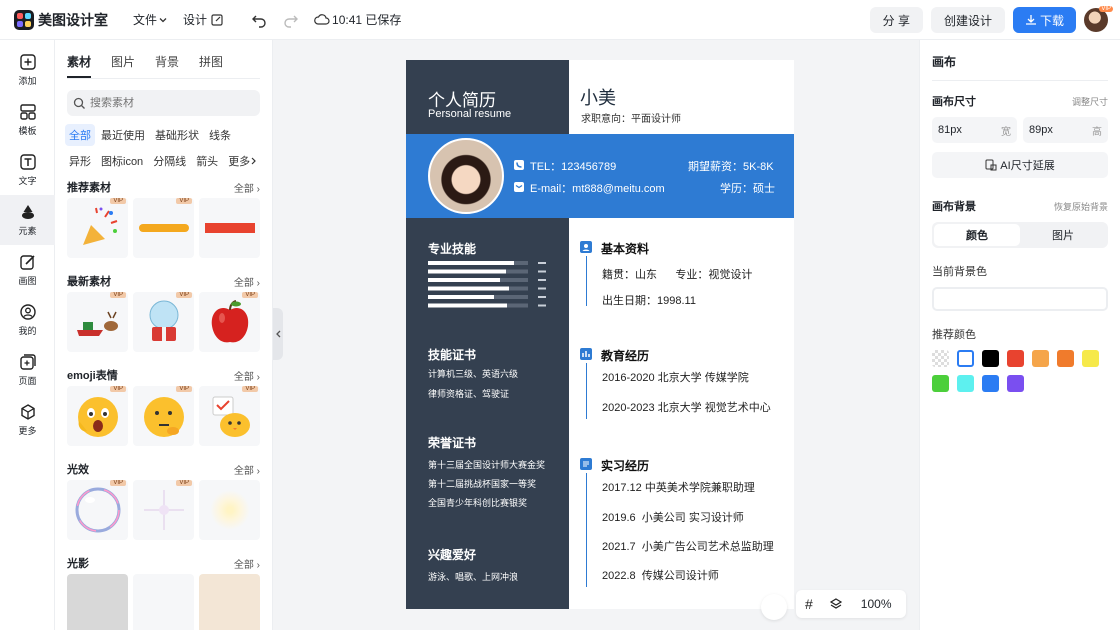  I want to click on skill-tick, so click(542, 305).